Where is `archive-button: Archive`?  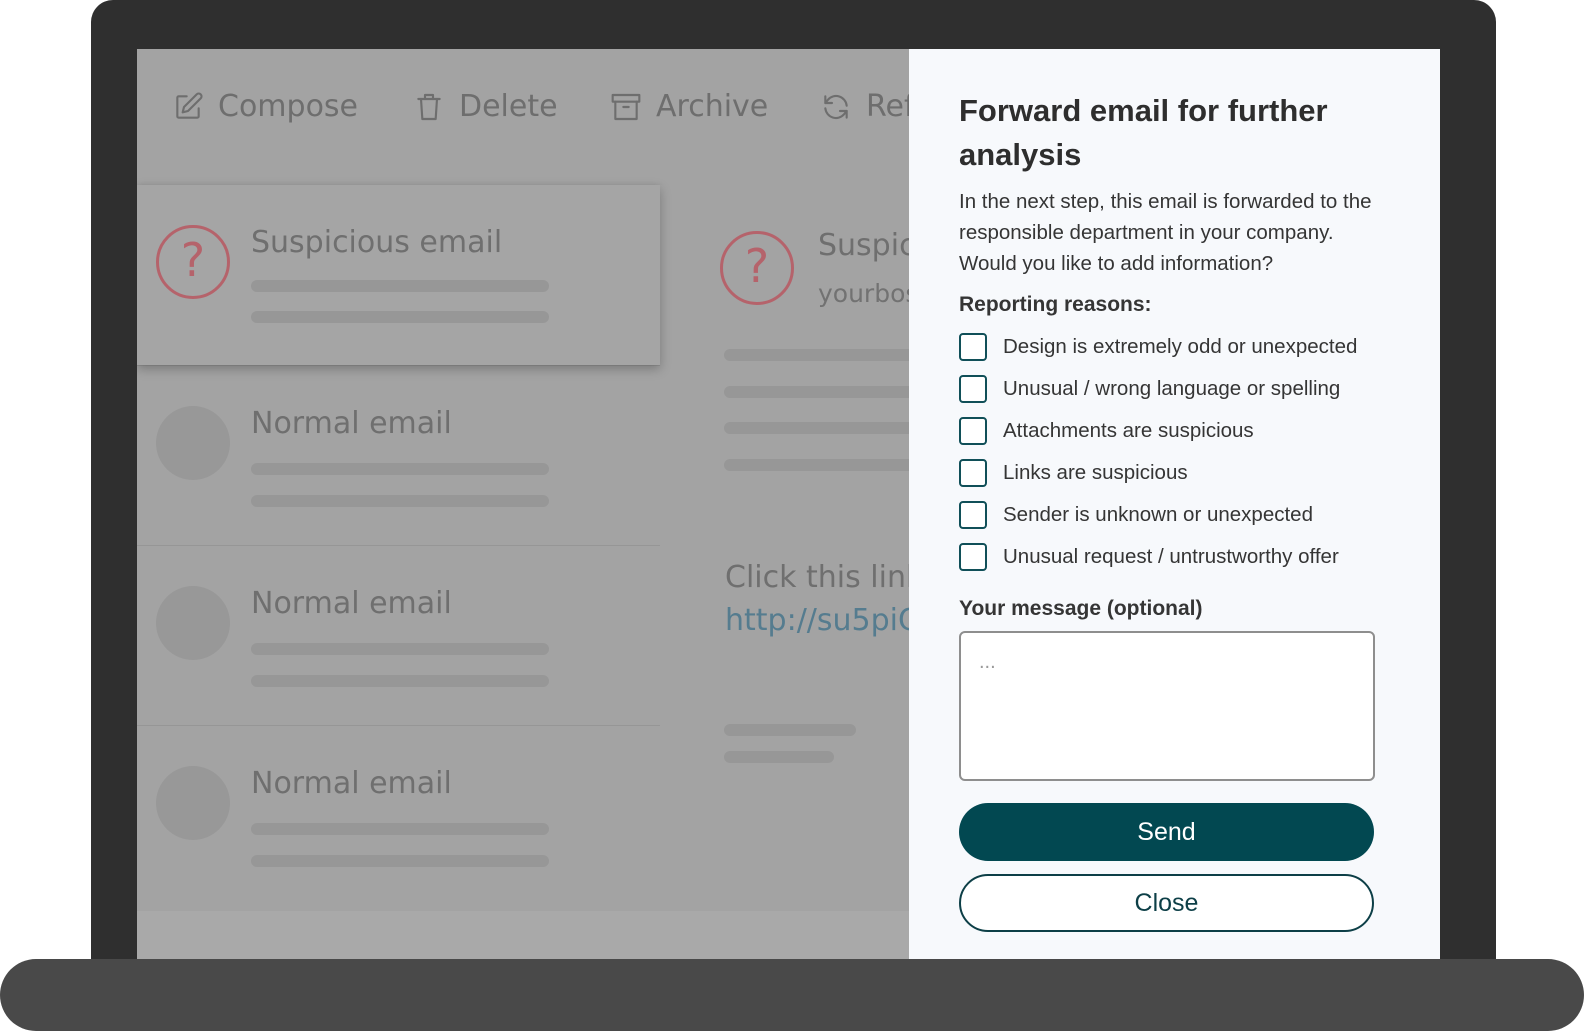 archive-button: Archive is located at coordinates (689, 106).